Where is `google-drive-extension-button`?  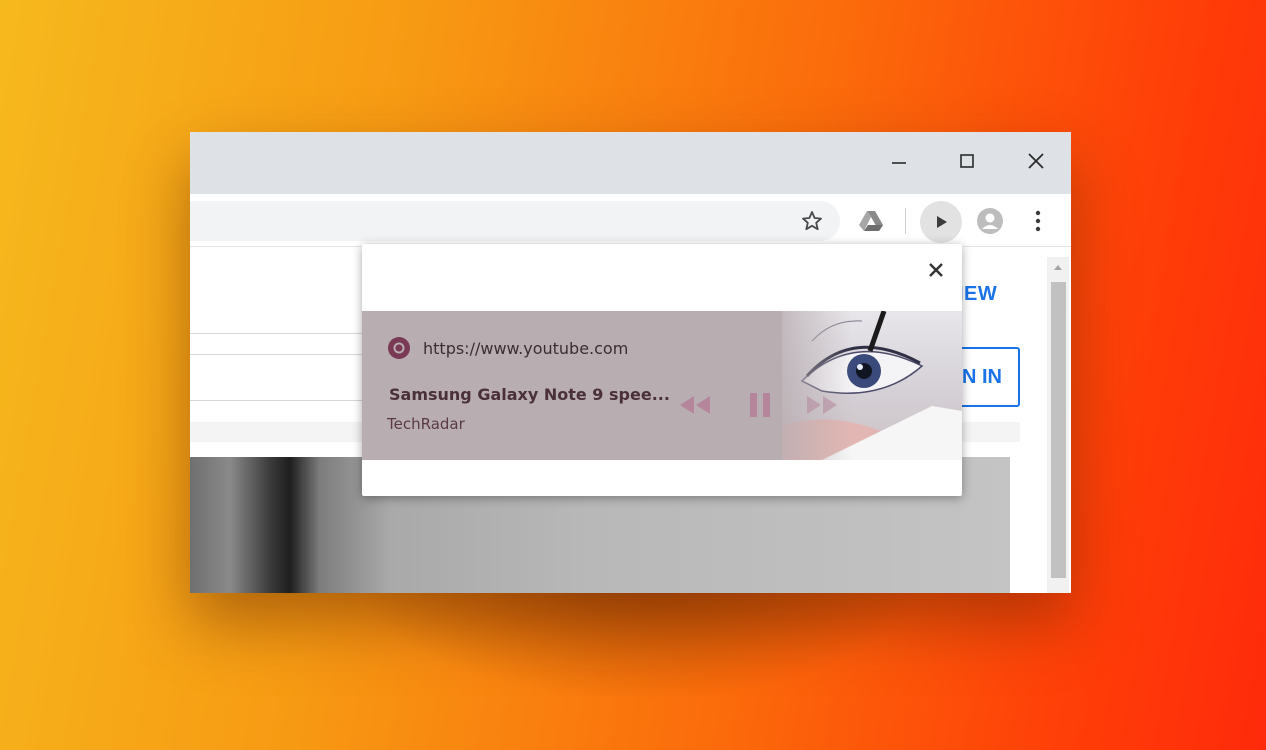 google-drive-extension-button is located at coordinates (871, 221).